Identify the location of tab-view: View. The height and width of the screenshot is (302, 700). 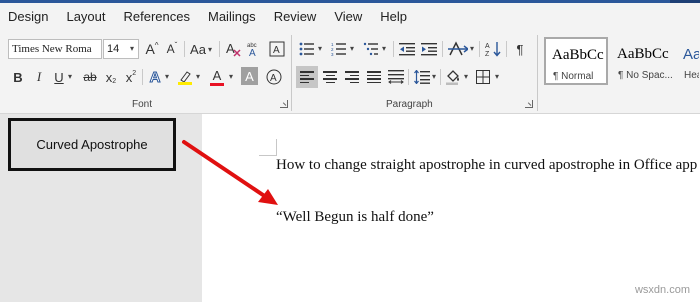
(348, 17).